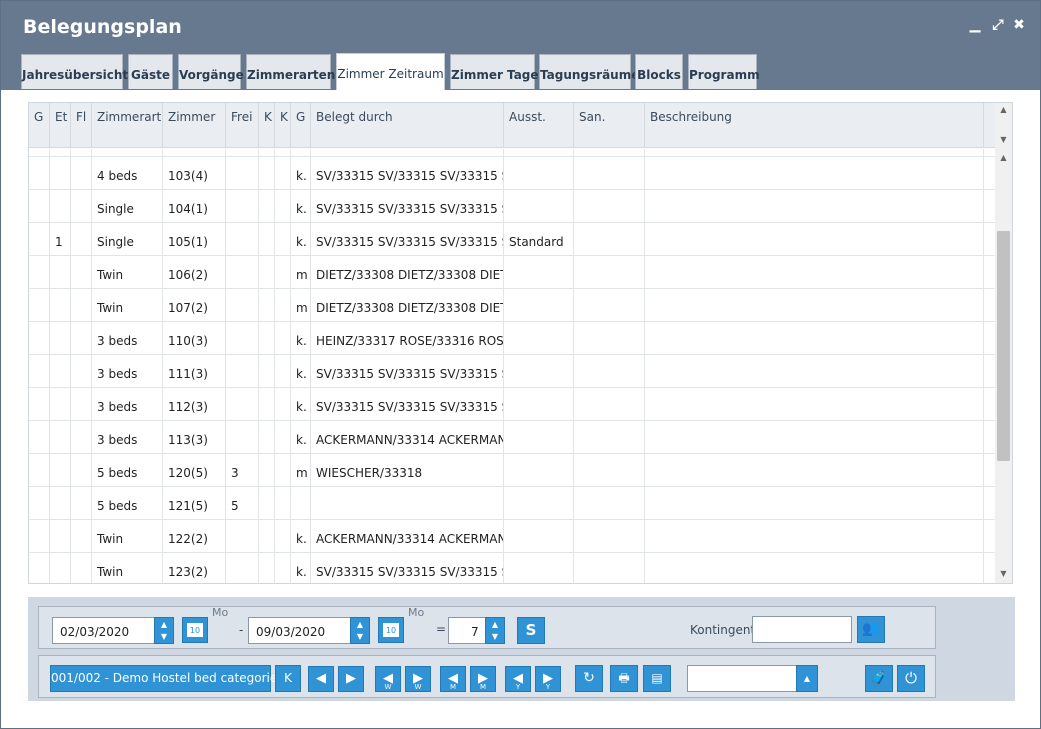 The height and width of the screenshot is (729, 1041). I want to click on calendar-to-button: 10, so click(391, 630).